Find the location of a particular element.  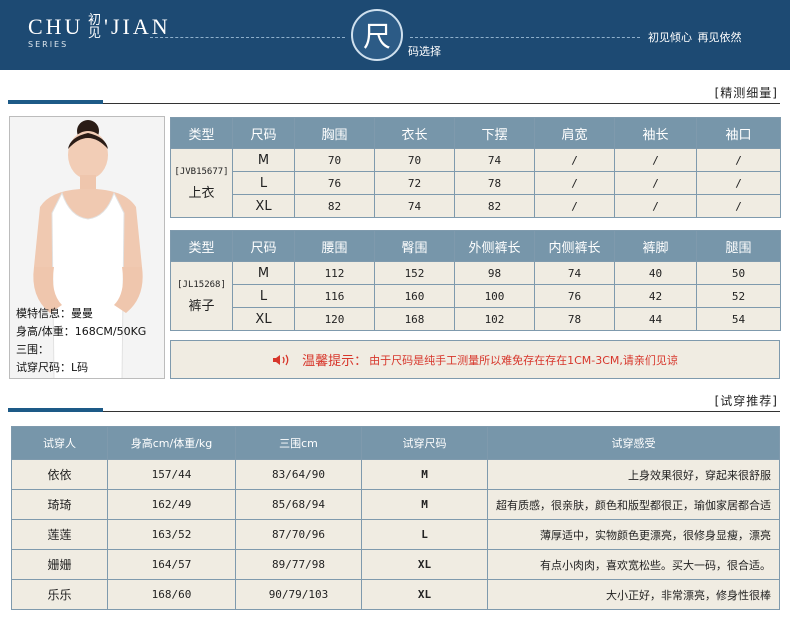

value-cell: 160 is located at coordinates (414, 296).